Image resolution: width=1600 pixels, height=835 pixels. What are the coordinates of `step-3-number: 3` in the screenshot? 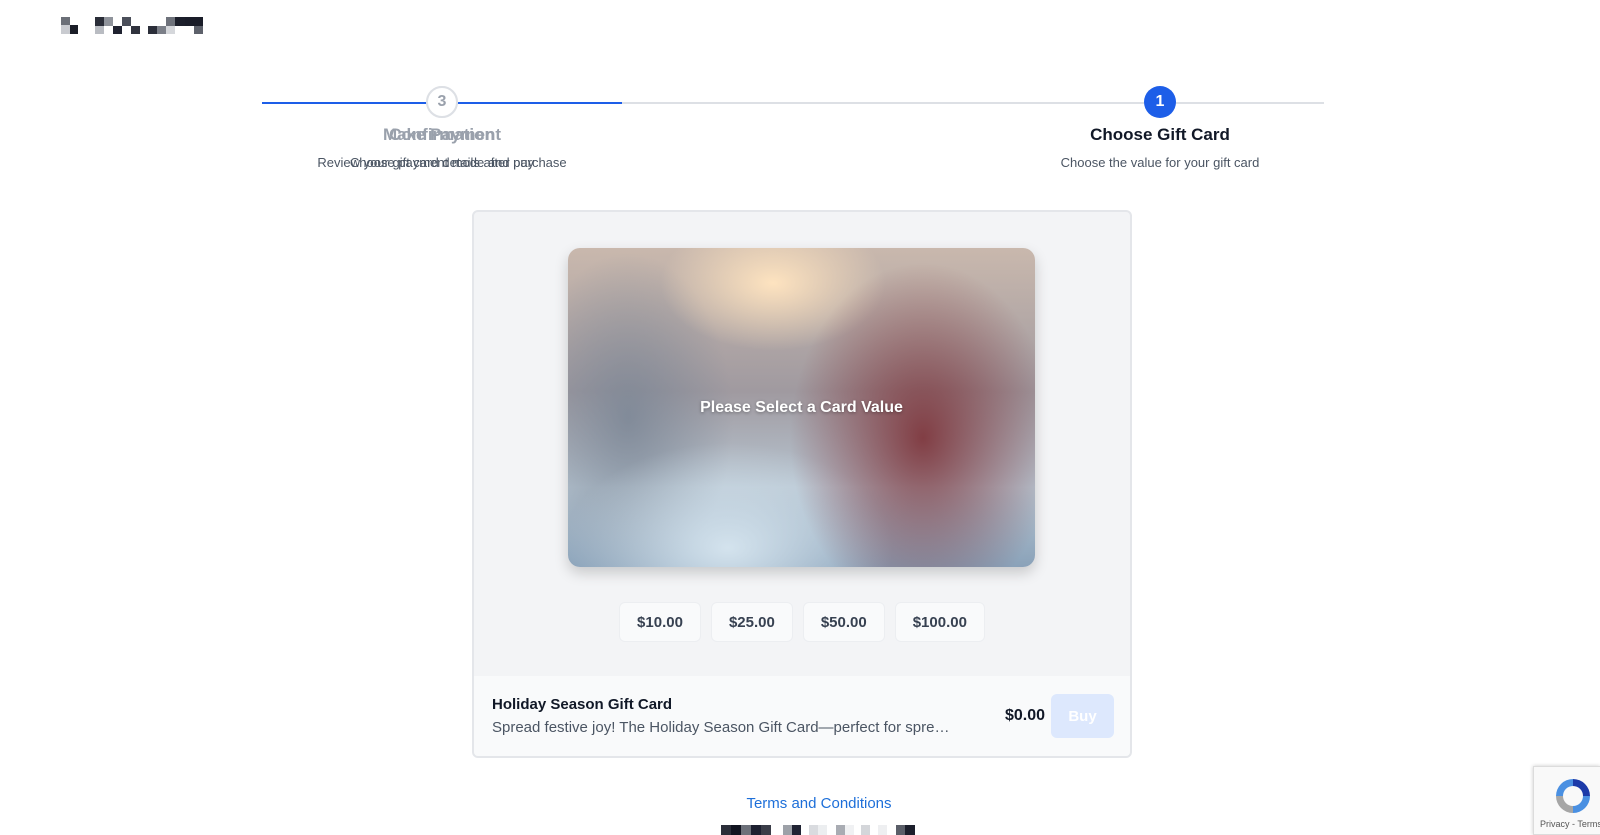 It's located at (442, 102).